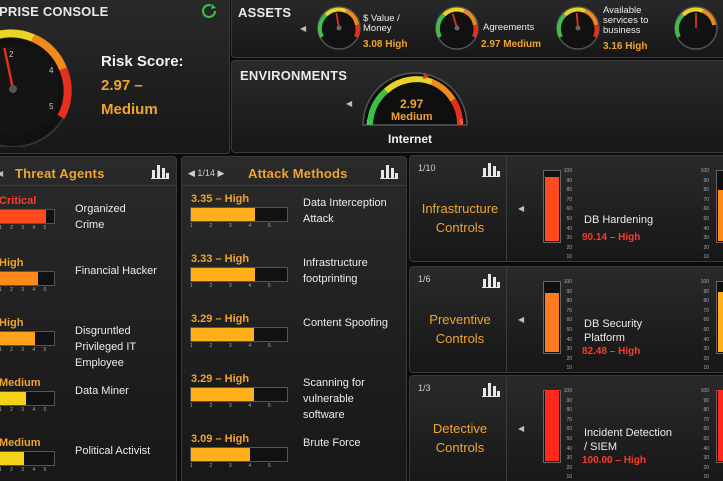 Image resolution: width=723 pixels, height=481 pixels. I want to click on control-item-name: DB Hardening, so click(629, 220).